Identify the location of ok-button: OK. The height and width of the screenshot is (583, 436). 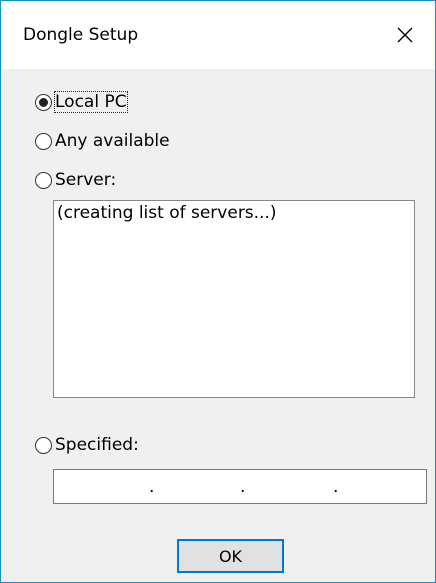
(230, 556).